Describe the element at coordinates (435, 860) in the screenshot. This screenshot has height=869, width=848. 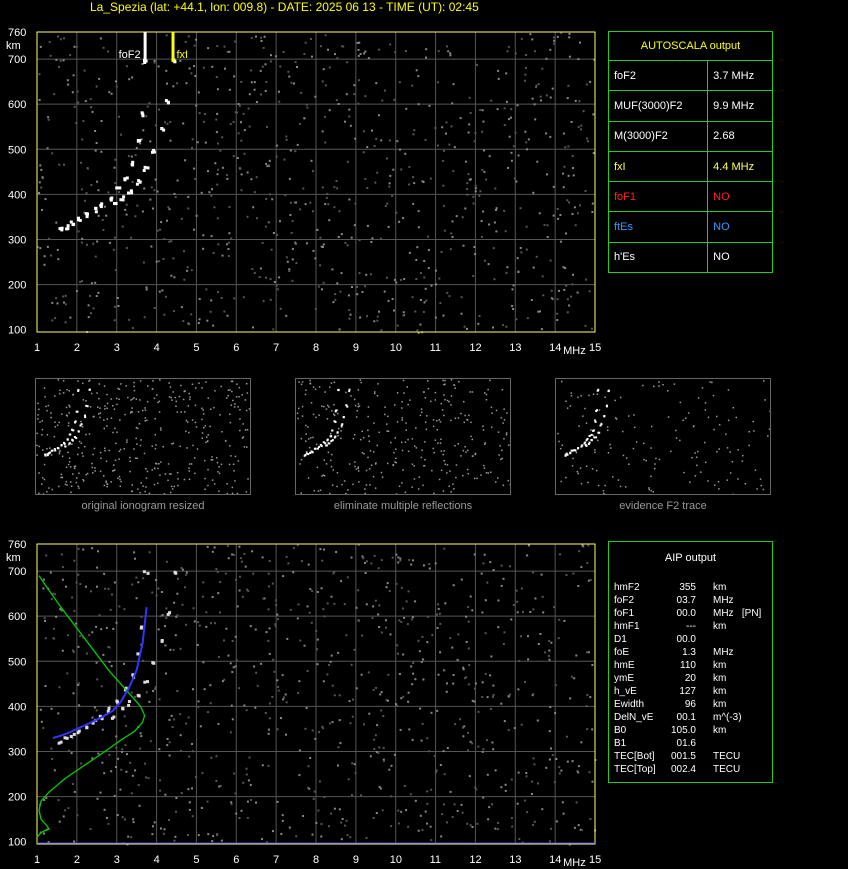
I see `x-tick-label: 11` at that location.